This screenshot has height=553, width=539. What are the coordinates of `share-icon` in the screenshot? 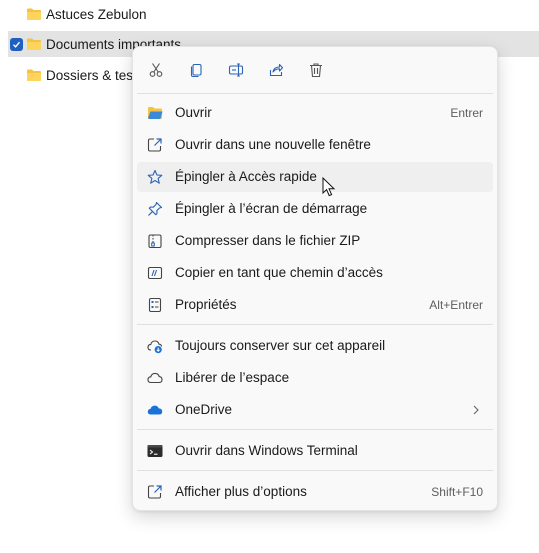 It's located at (276, 70).